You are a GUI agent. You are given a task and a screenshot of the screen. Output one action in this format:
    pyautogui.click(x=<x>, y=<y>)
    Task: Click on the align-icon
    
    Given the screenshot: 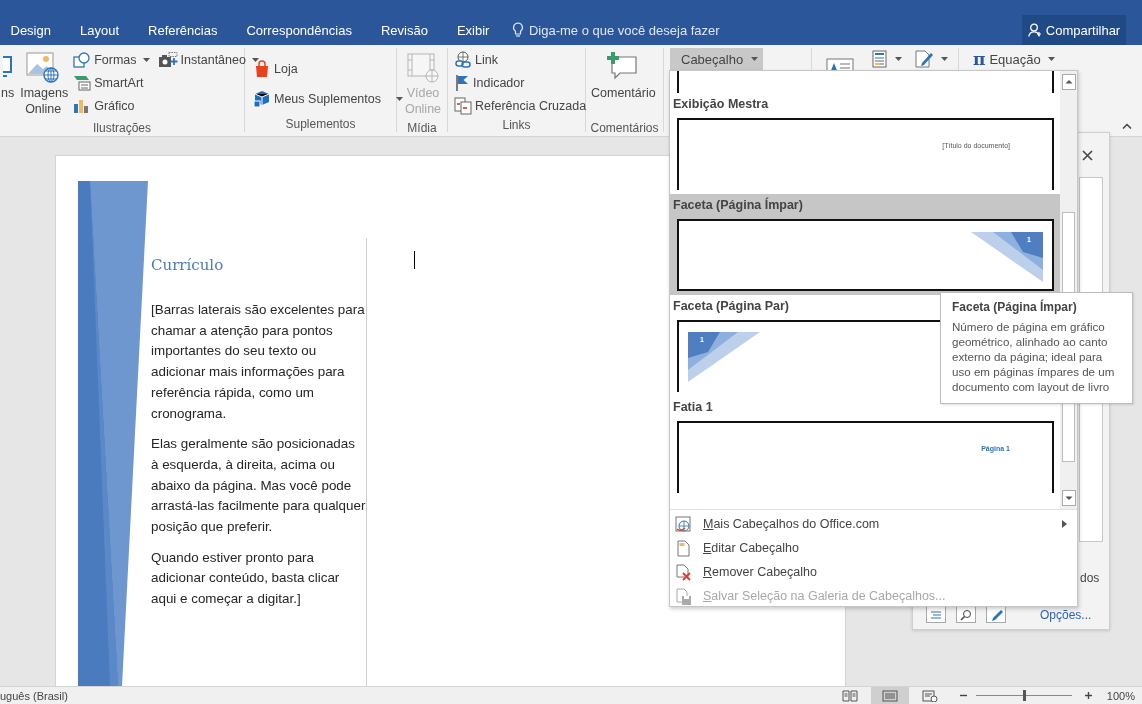 What is the action you would take?
    pyautogui.click(x=936, y=614)
    